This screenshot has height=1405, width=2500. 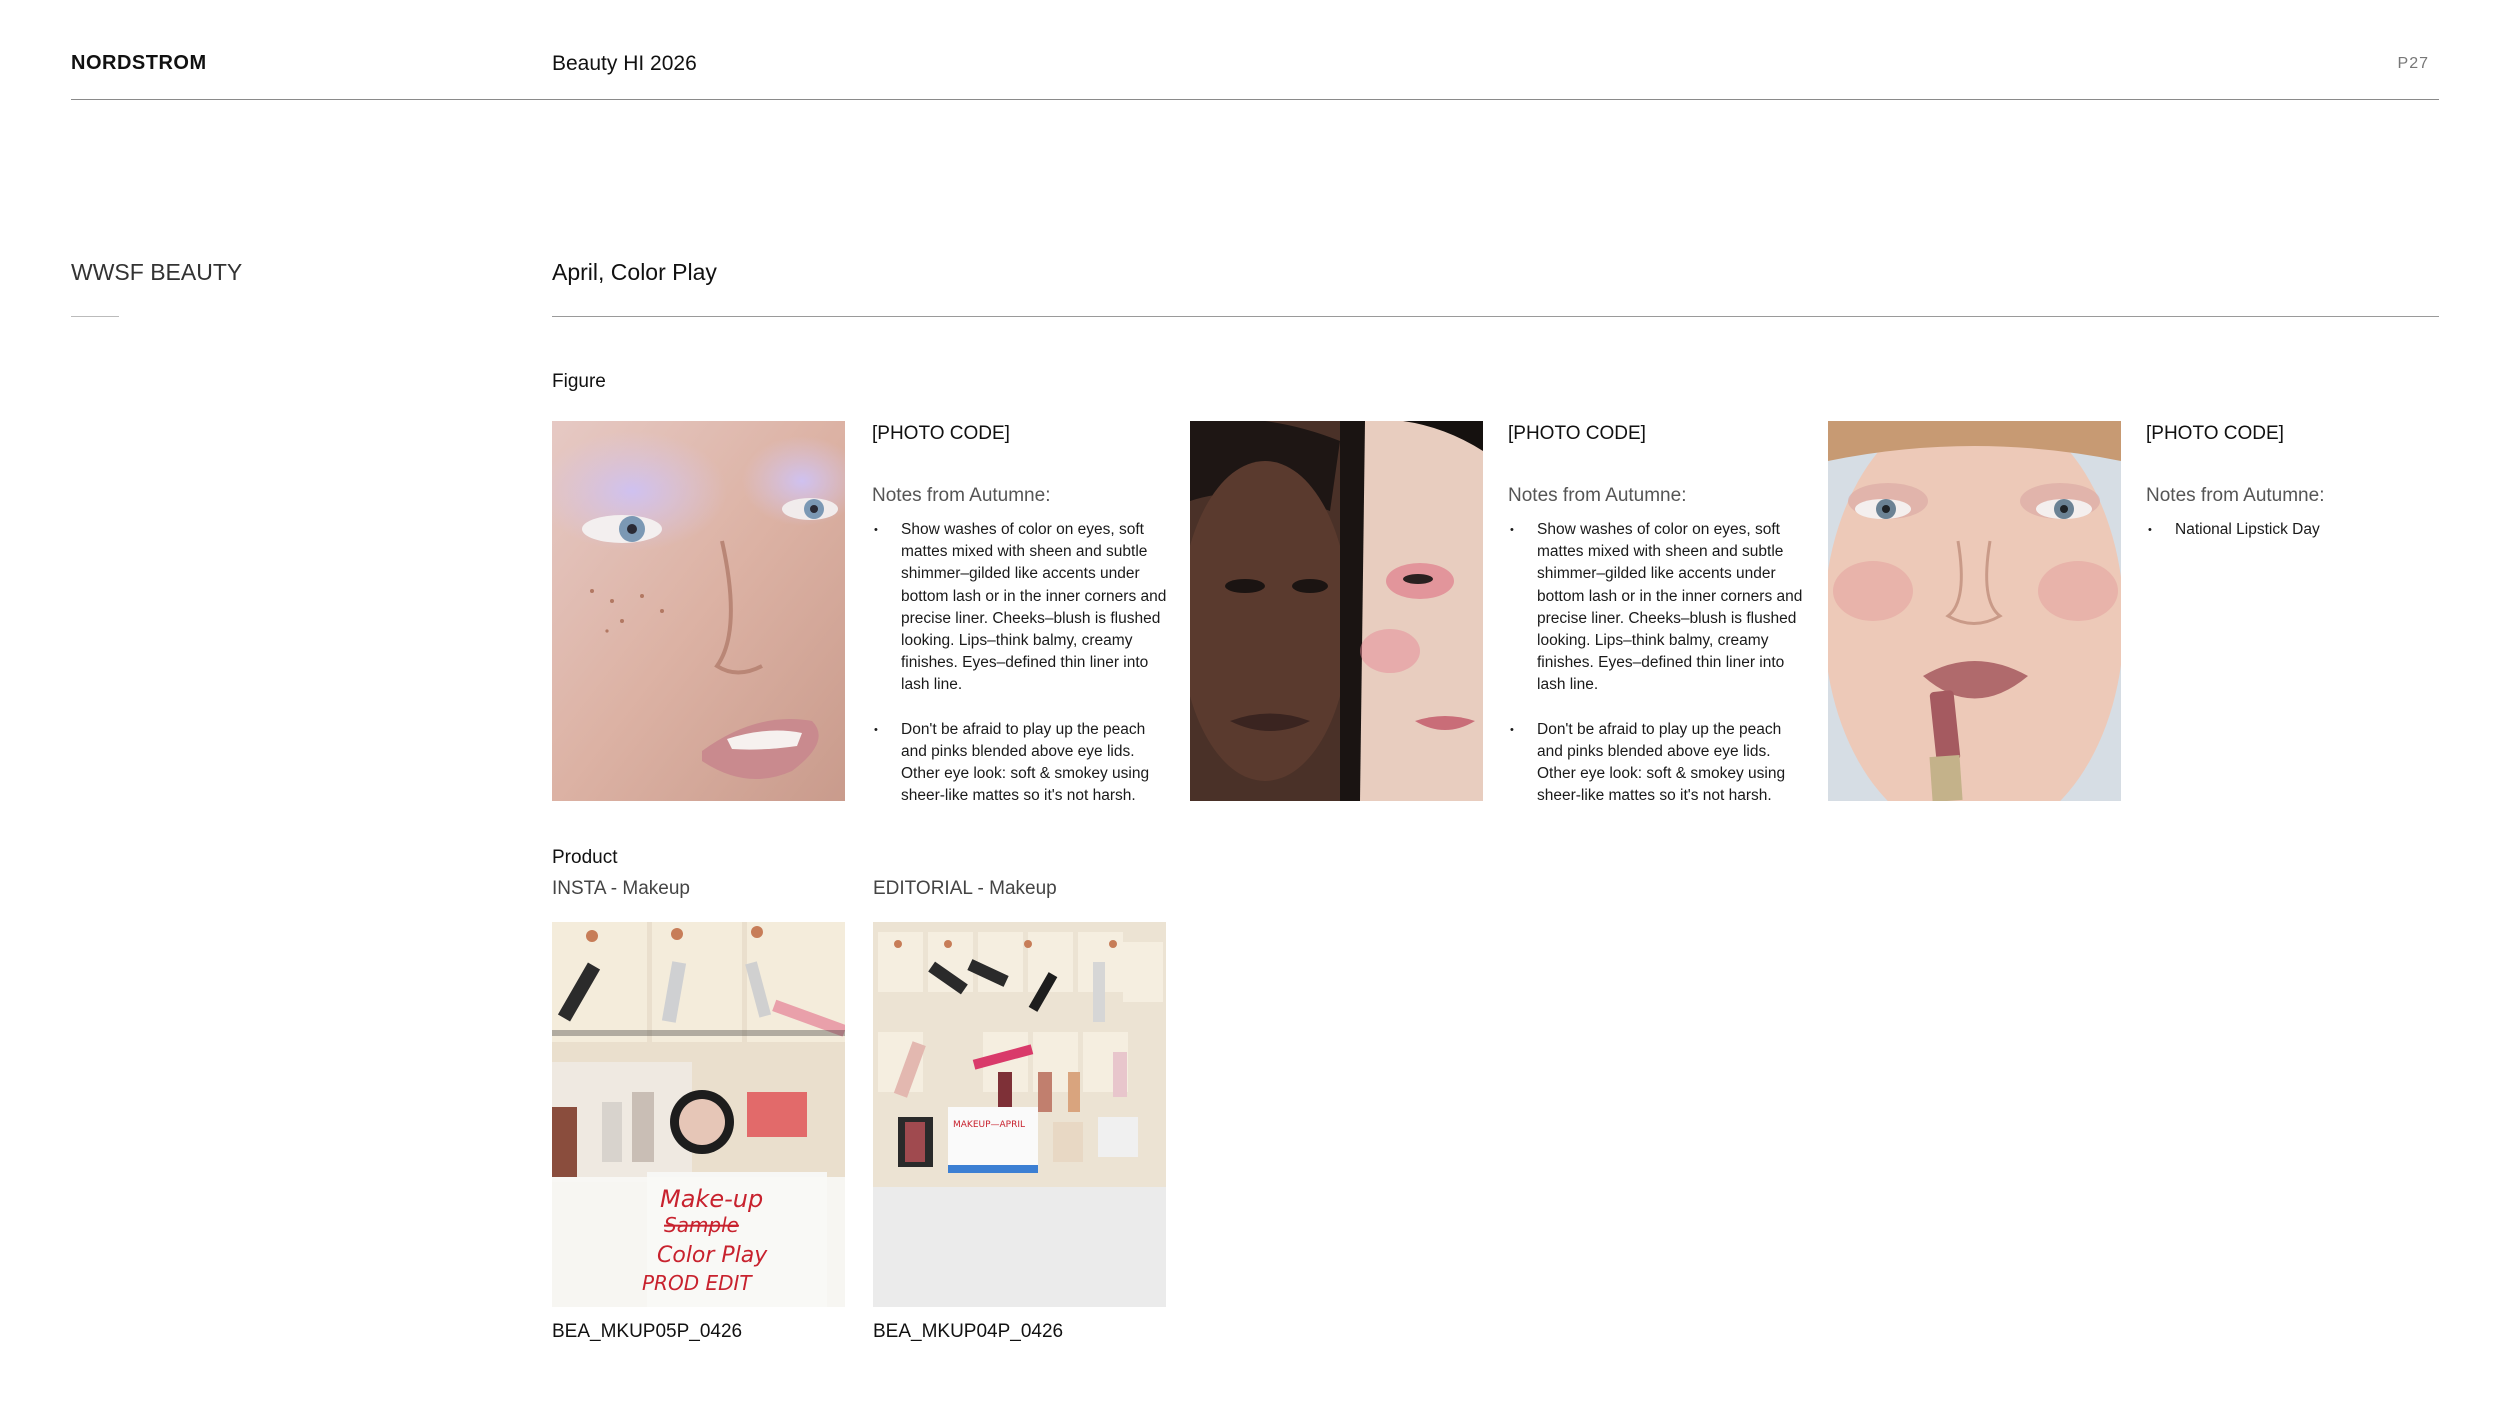 What do you see at coordinates (989, 1125) in the screenshot?
I see `svg-text: MAKEUP—APRIL` at bounding box center [989, 1125].